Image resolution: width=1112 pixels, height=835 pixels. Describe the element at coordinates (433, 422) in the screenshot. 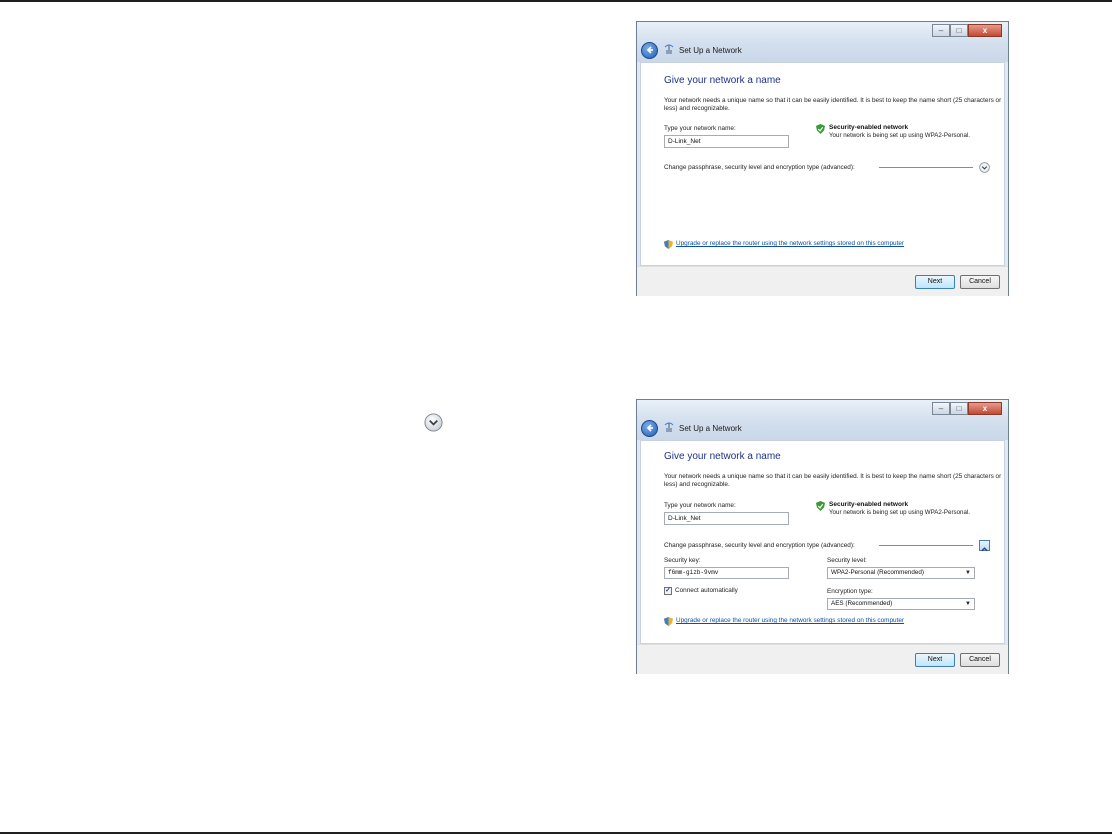

I see `chevron-down-circle-icon` at that location.